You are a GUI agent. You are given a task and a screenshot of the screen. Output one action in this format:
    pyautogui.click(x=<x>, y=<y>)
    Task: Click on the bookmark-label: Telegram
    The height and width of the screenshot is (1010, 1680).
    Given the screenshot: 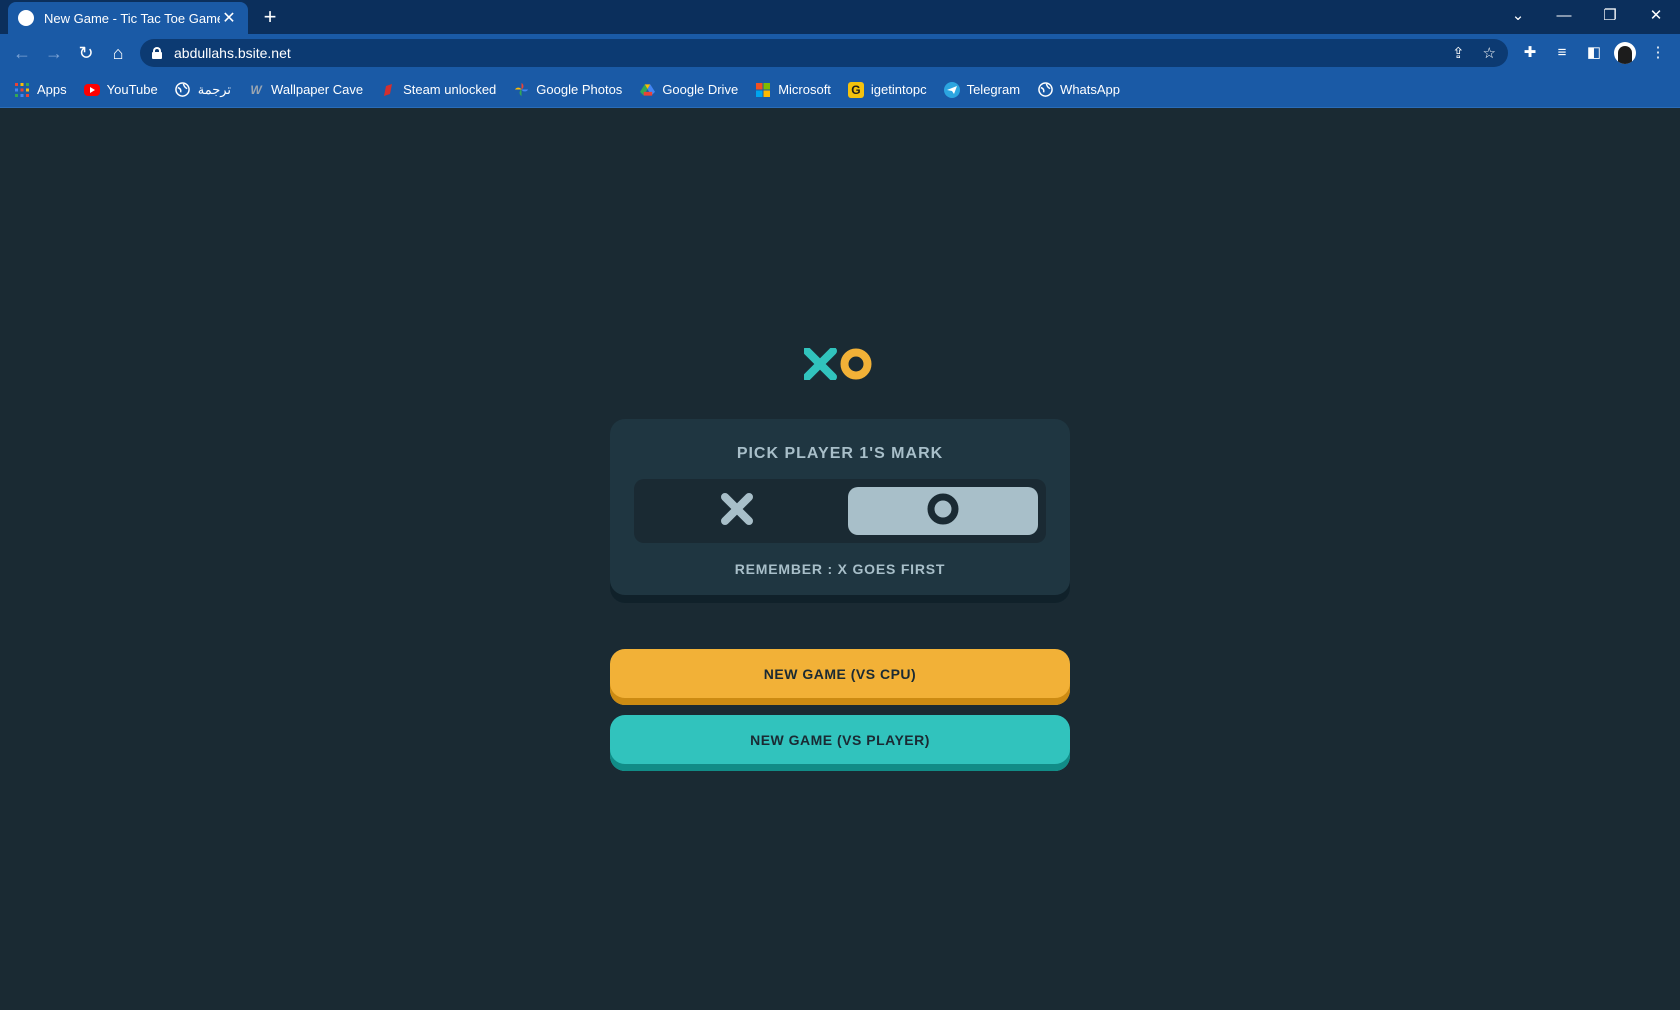 What is the action you would take?
    pyautogui.click(x=993, y=89)
    